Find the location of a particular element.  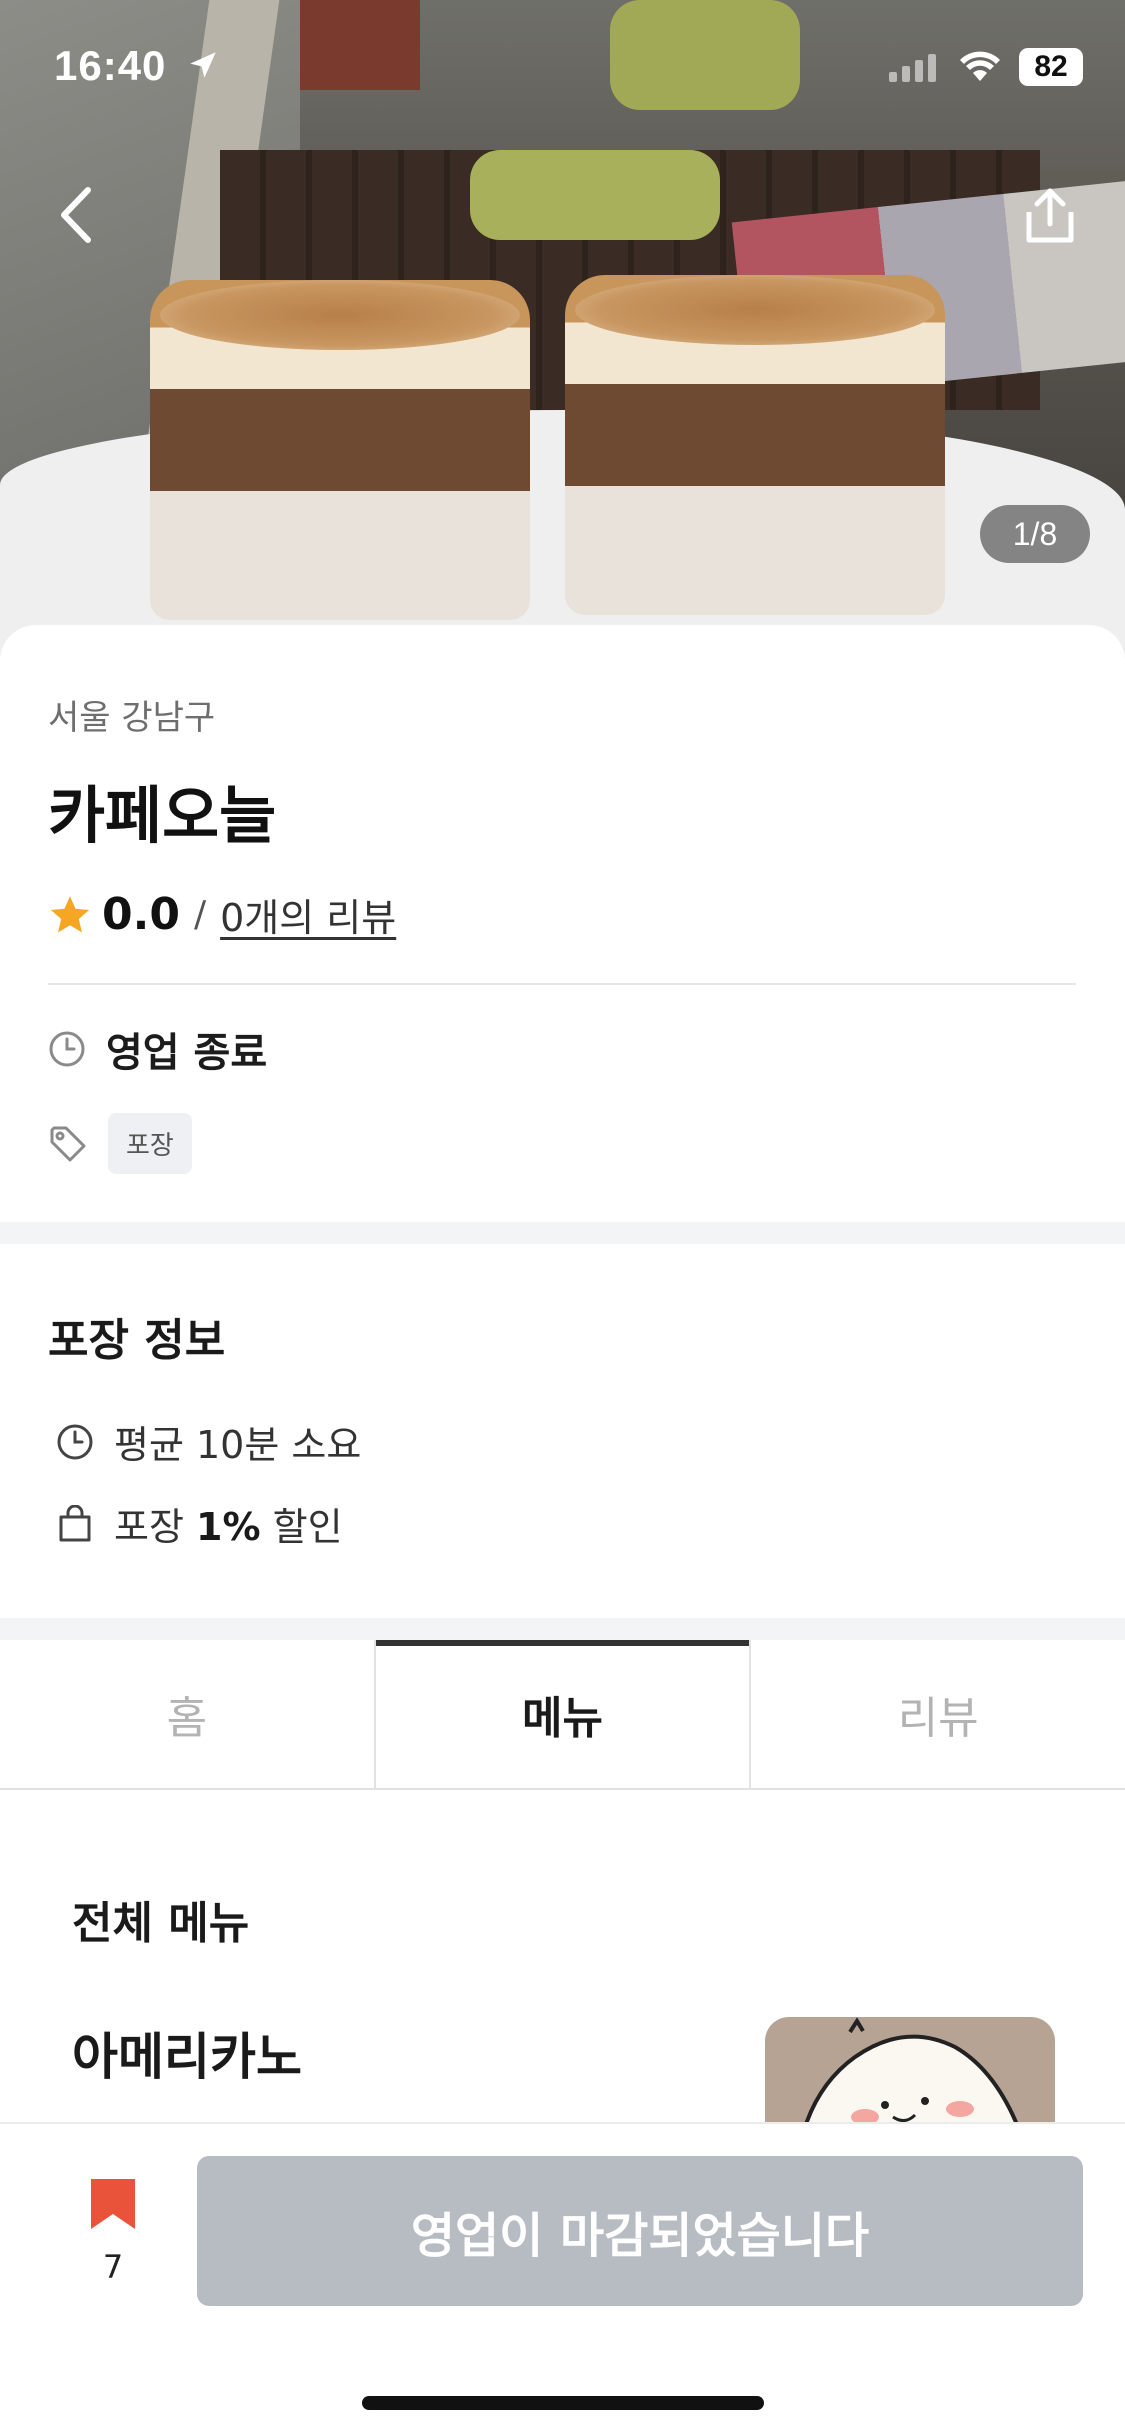

takeout-discount: 포장 1% 할인 is located at coordinates (228, 1523).